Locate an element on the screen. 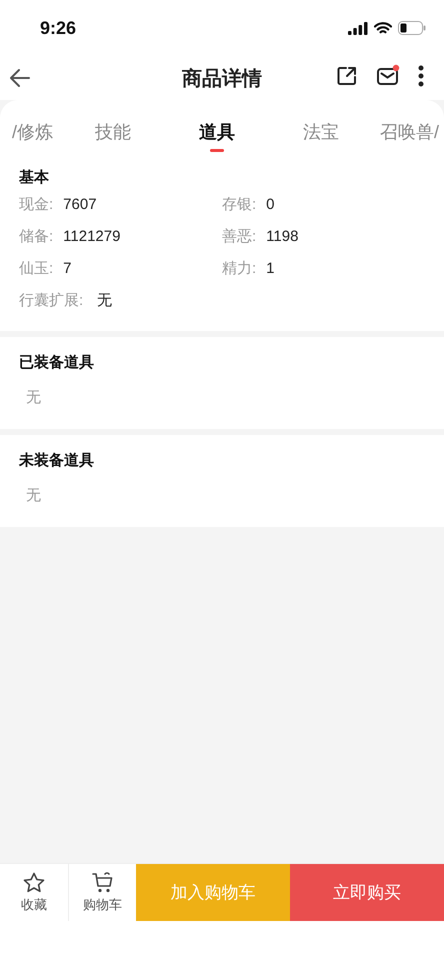 Image resolution: width=444 pixels, height=960 pixels. field-label: 仙玉: is located at coordinates (36, 269).